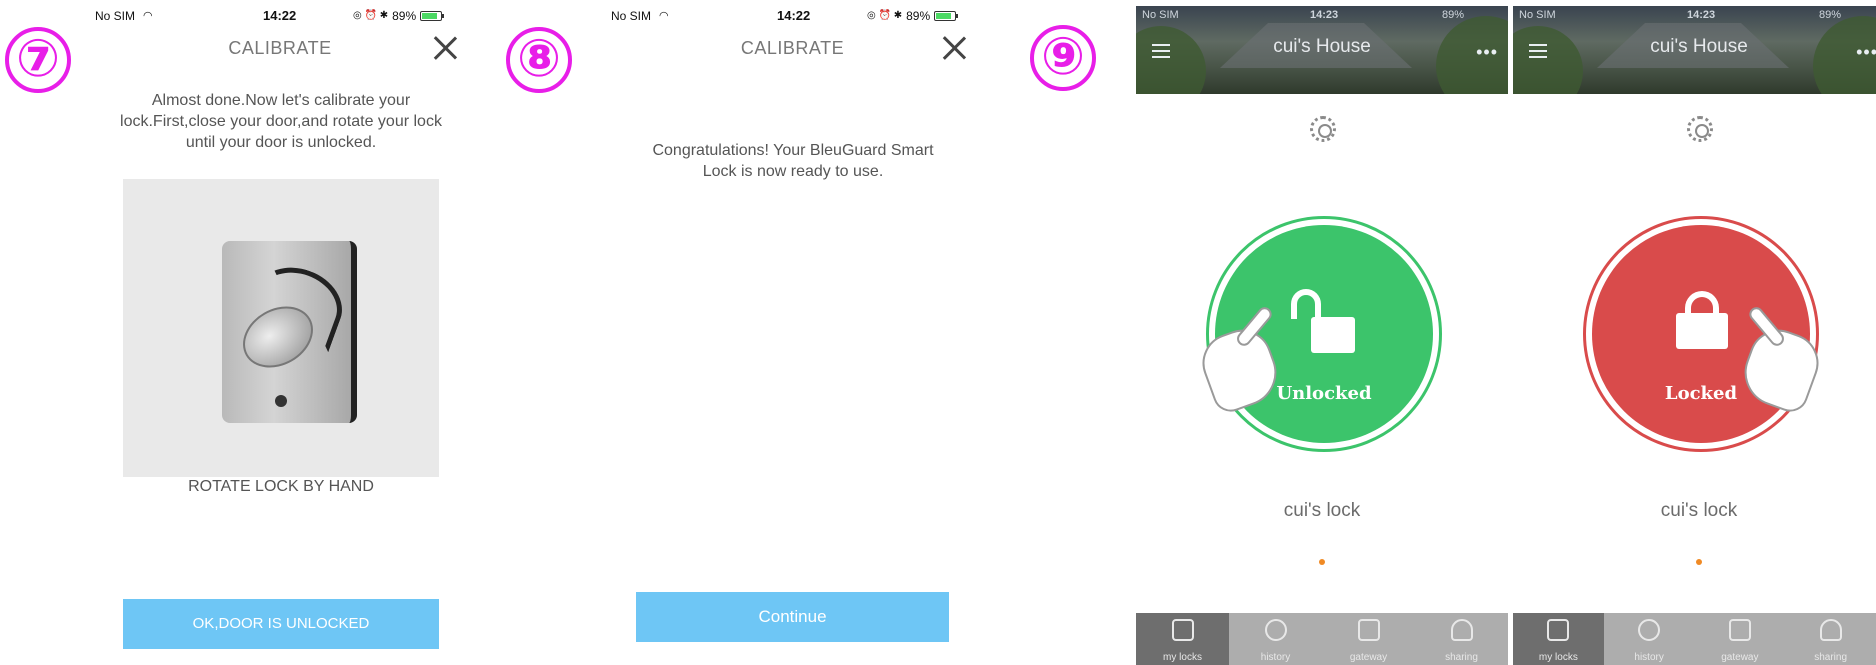  What do you see at coordinates (1702, 320) in the screenshot?
I see `padlock-closed-icon` at bounding box center [1702, 320].